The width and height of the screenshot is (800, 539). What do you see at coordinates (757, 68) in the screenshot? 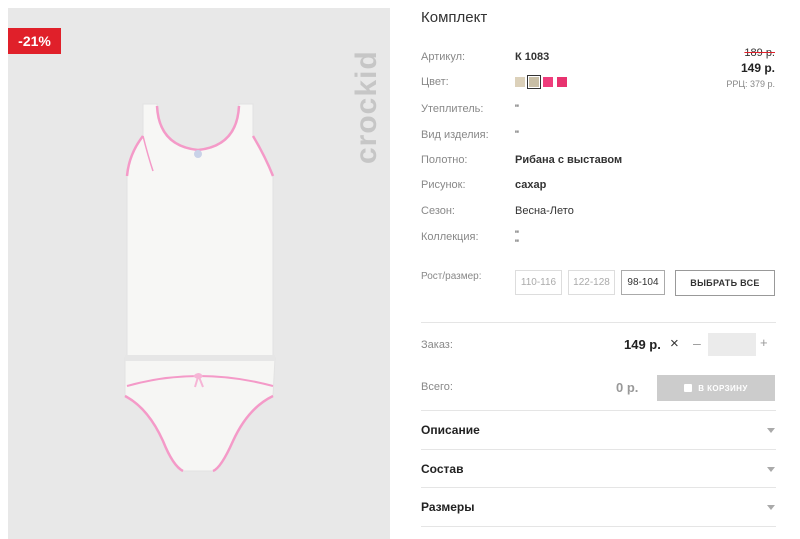
I see `current-price: 149 р.` at bounding box center [757, 68].